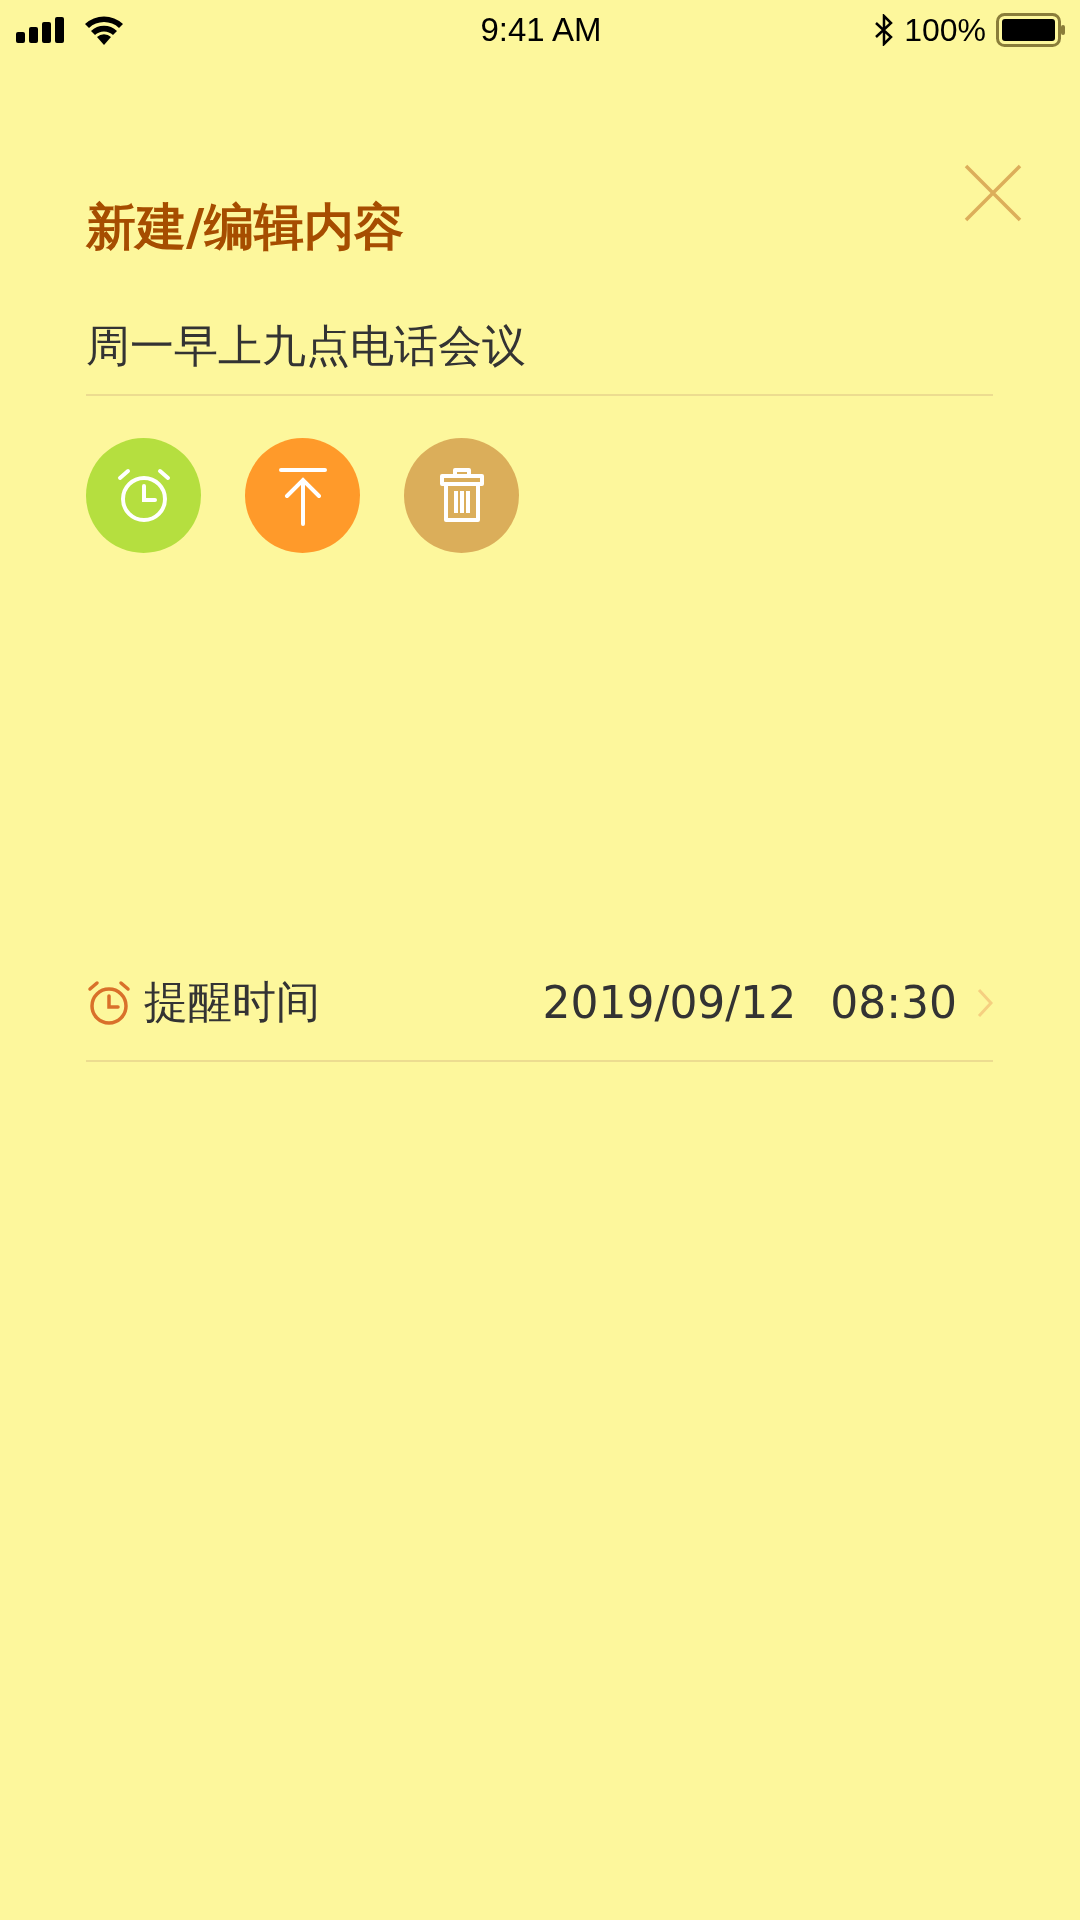 The height and width of the screenshot is (1920, 1080). What do you see at coordinates (985, 1002) in the screenshot?
I see `chevron-right-icon` at bounding box center [985, 1002].